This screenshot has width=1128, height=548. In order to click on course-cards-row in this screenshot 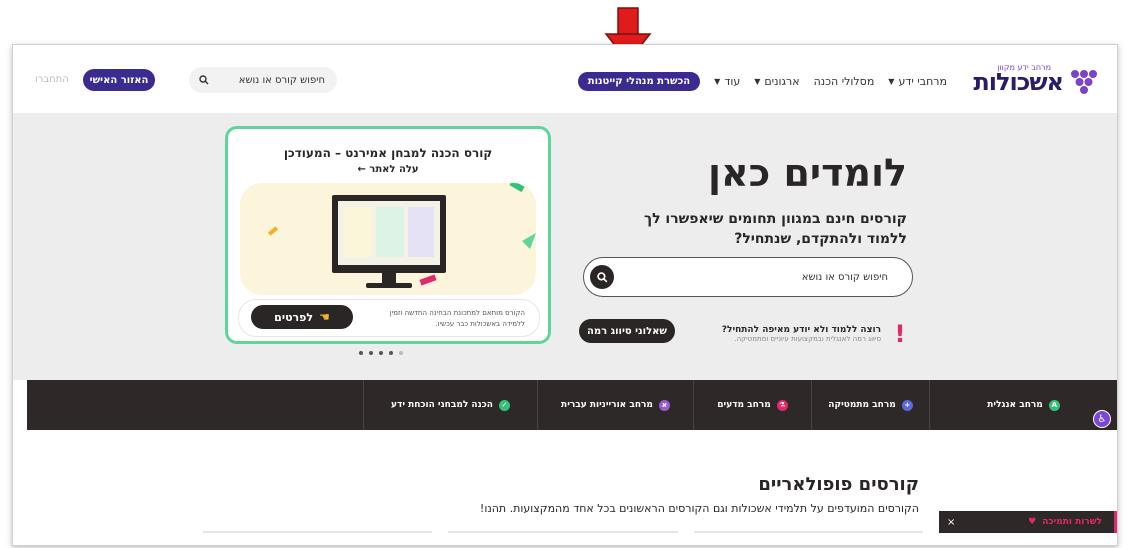, I will do `click(563, 538)`.